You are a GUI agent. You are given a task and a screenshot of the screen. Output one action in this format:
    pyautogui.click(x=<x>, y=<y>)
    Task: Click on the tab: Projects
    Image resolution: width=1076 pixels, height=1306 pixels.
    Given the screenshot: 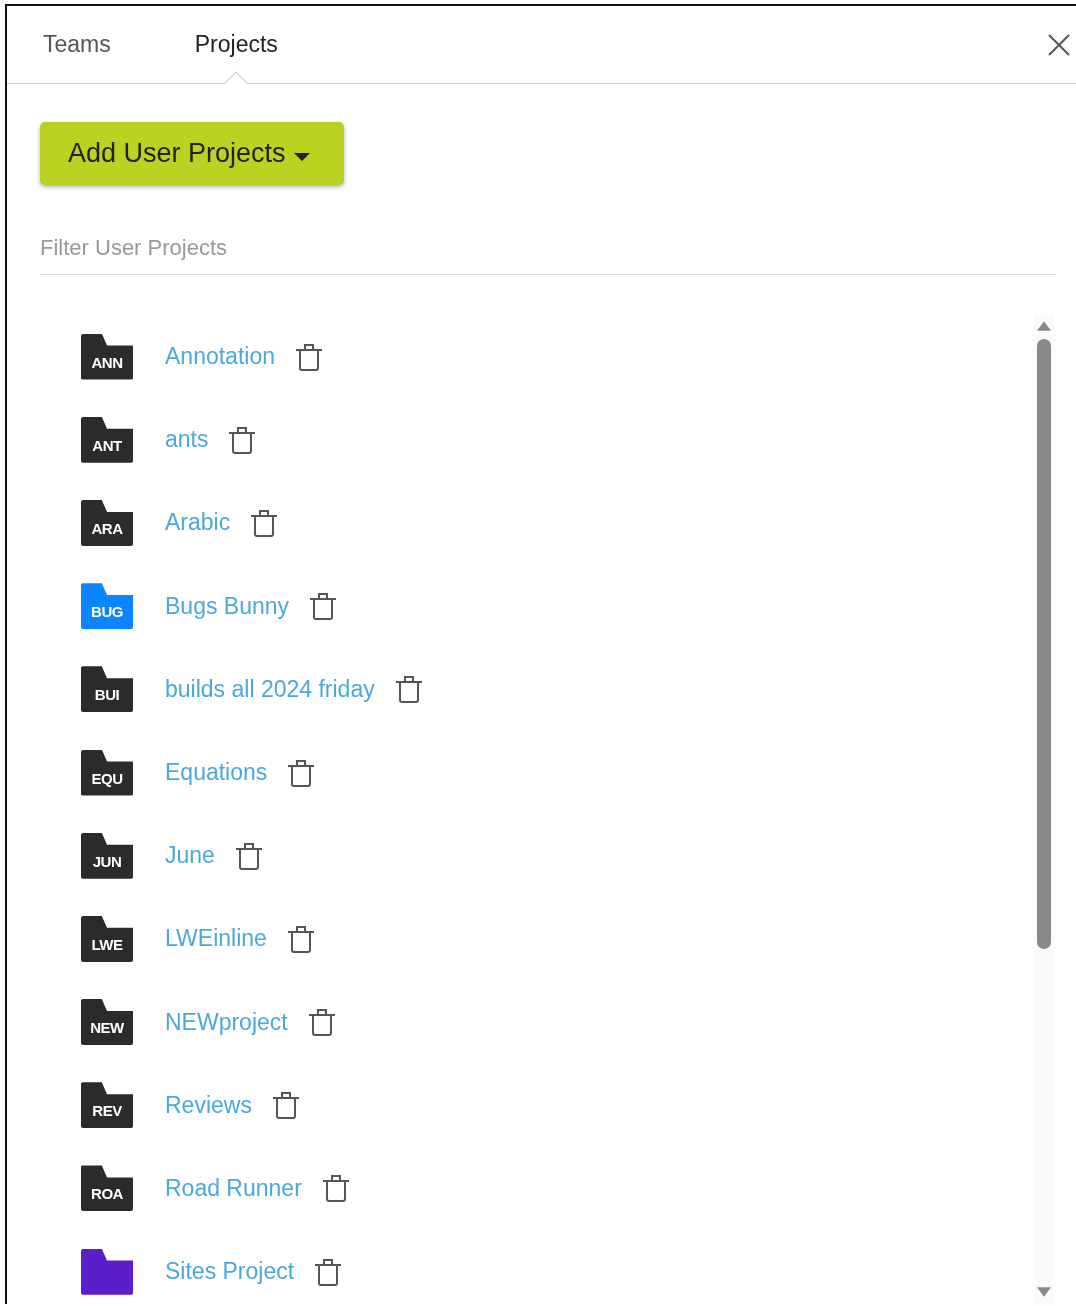 What is the action you would take?
    pyautogui.click(x=236, y=44)
    